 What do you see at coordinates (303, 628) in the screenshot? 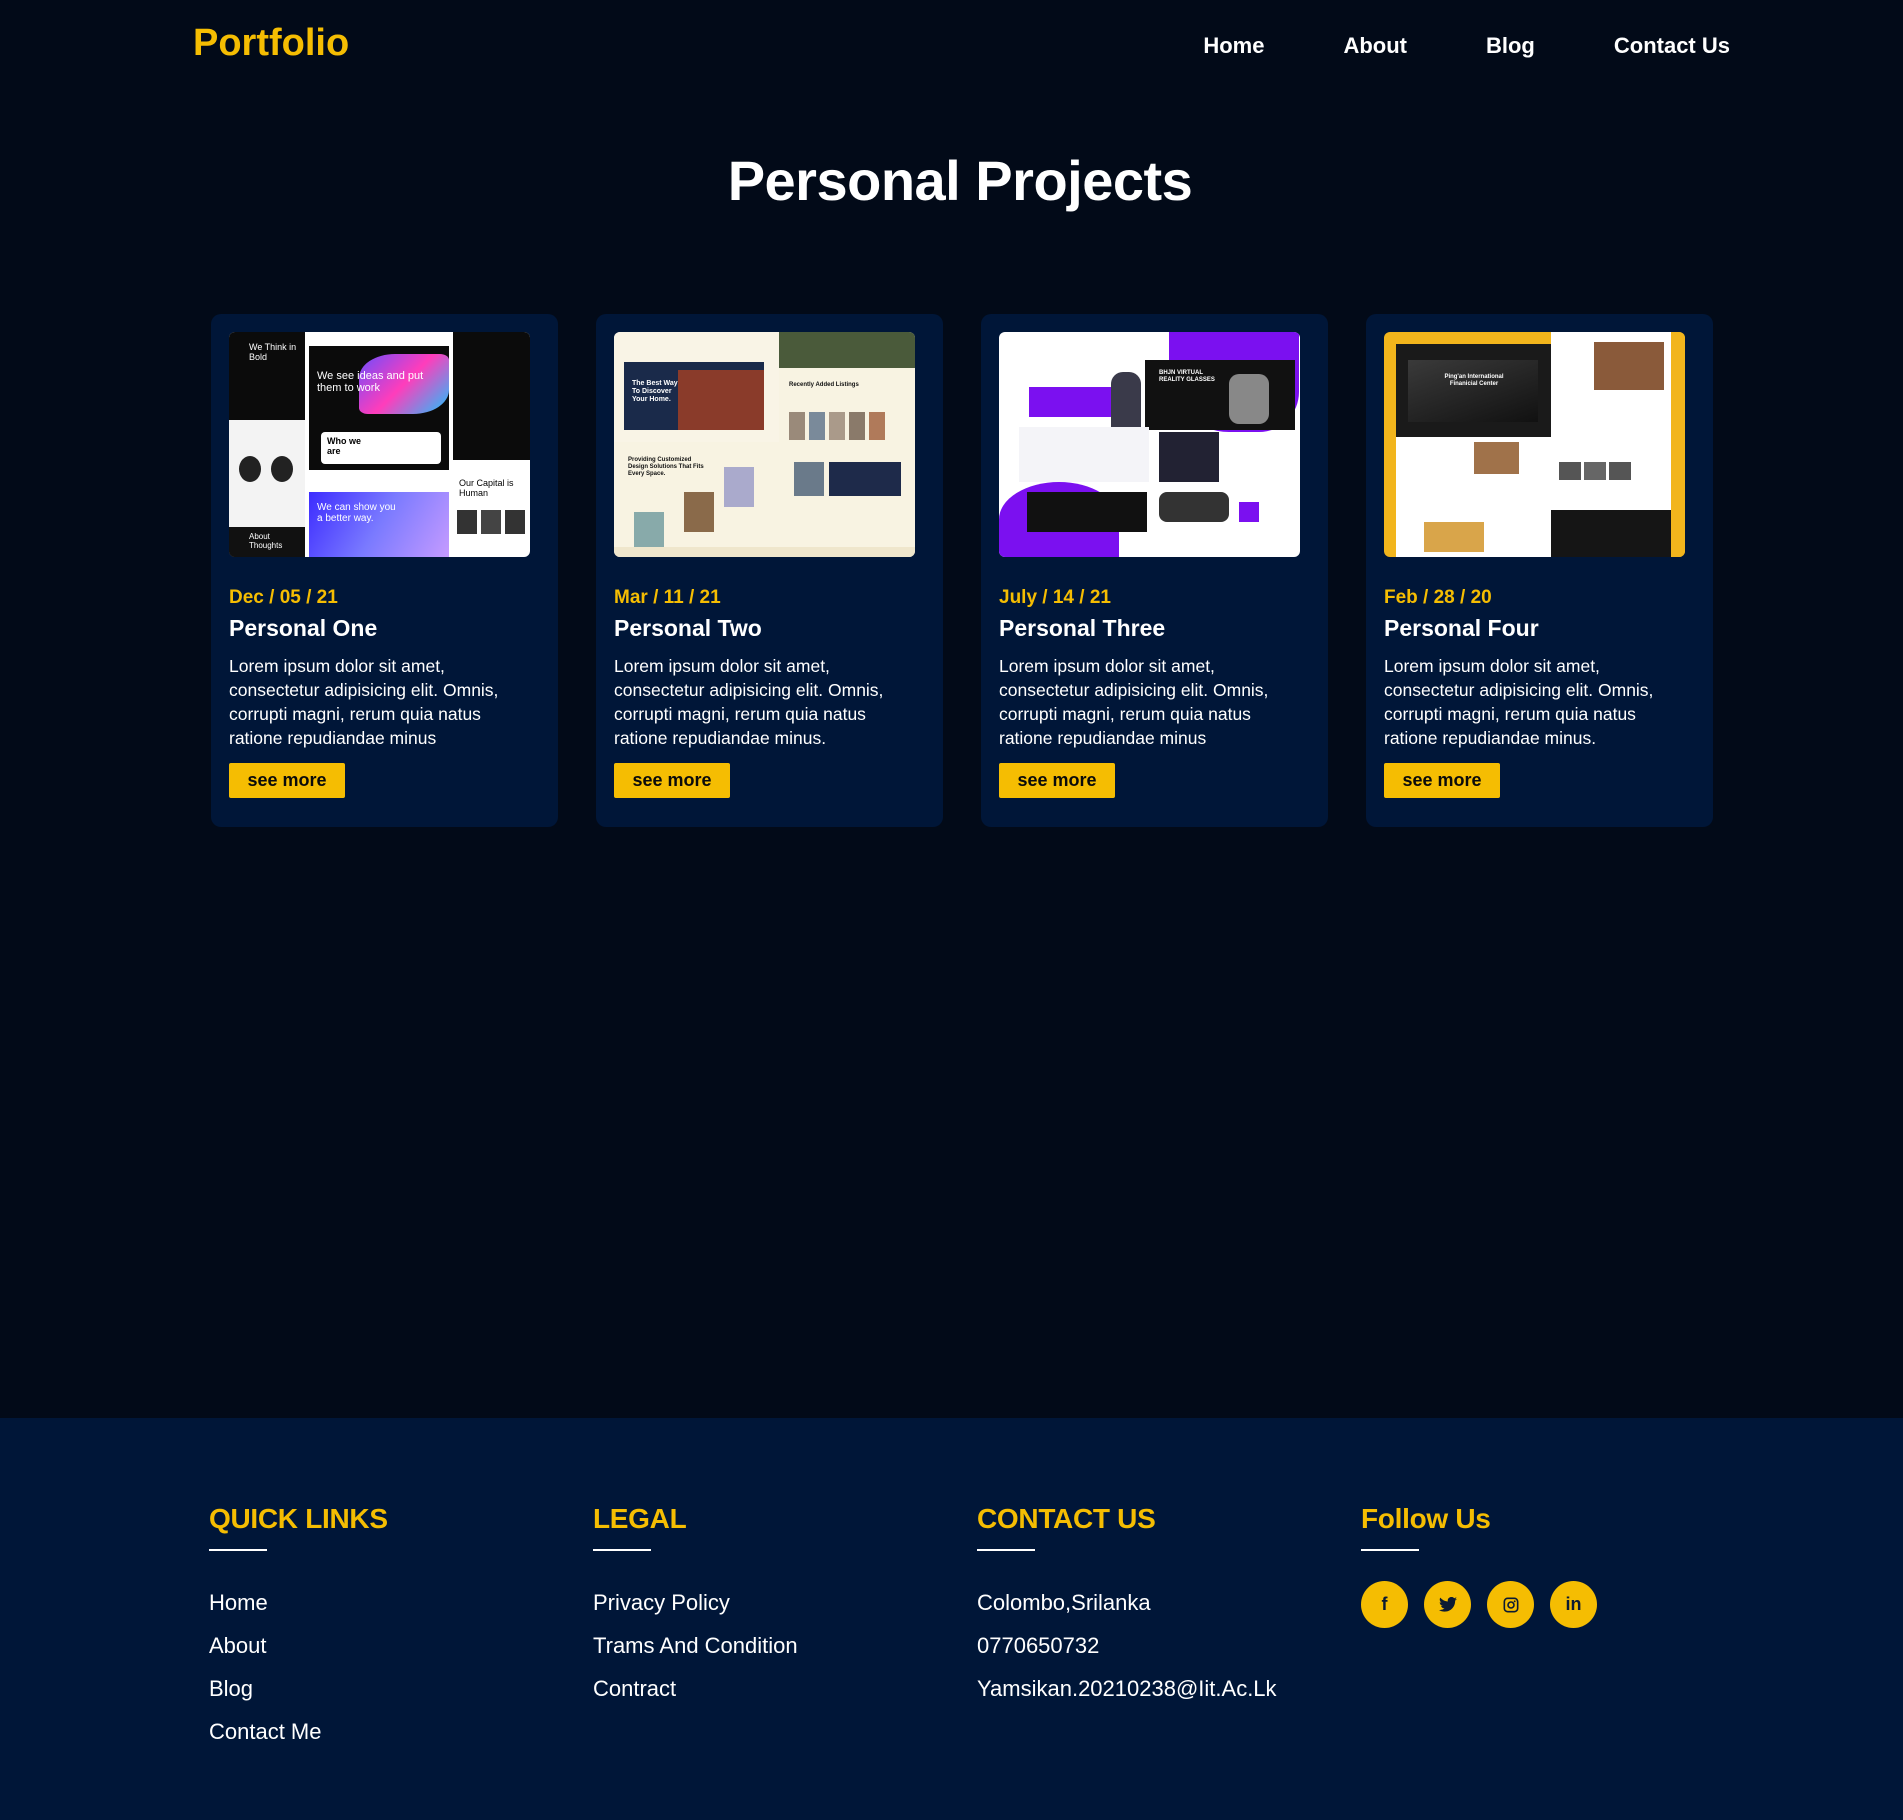
I see `project-title: Personal One` at bounding box center [303, 628].